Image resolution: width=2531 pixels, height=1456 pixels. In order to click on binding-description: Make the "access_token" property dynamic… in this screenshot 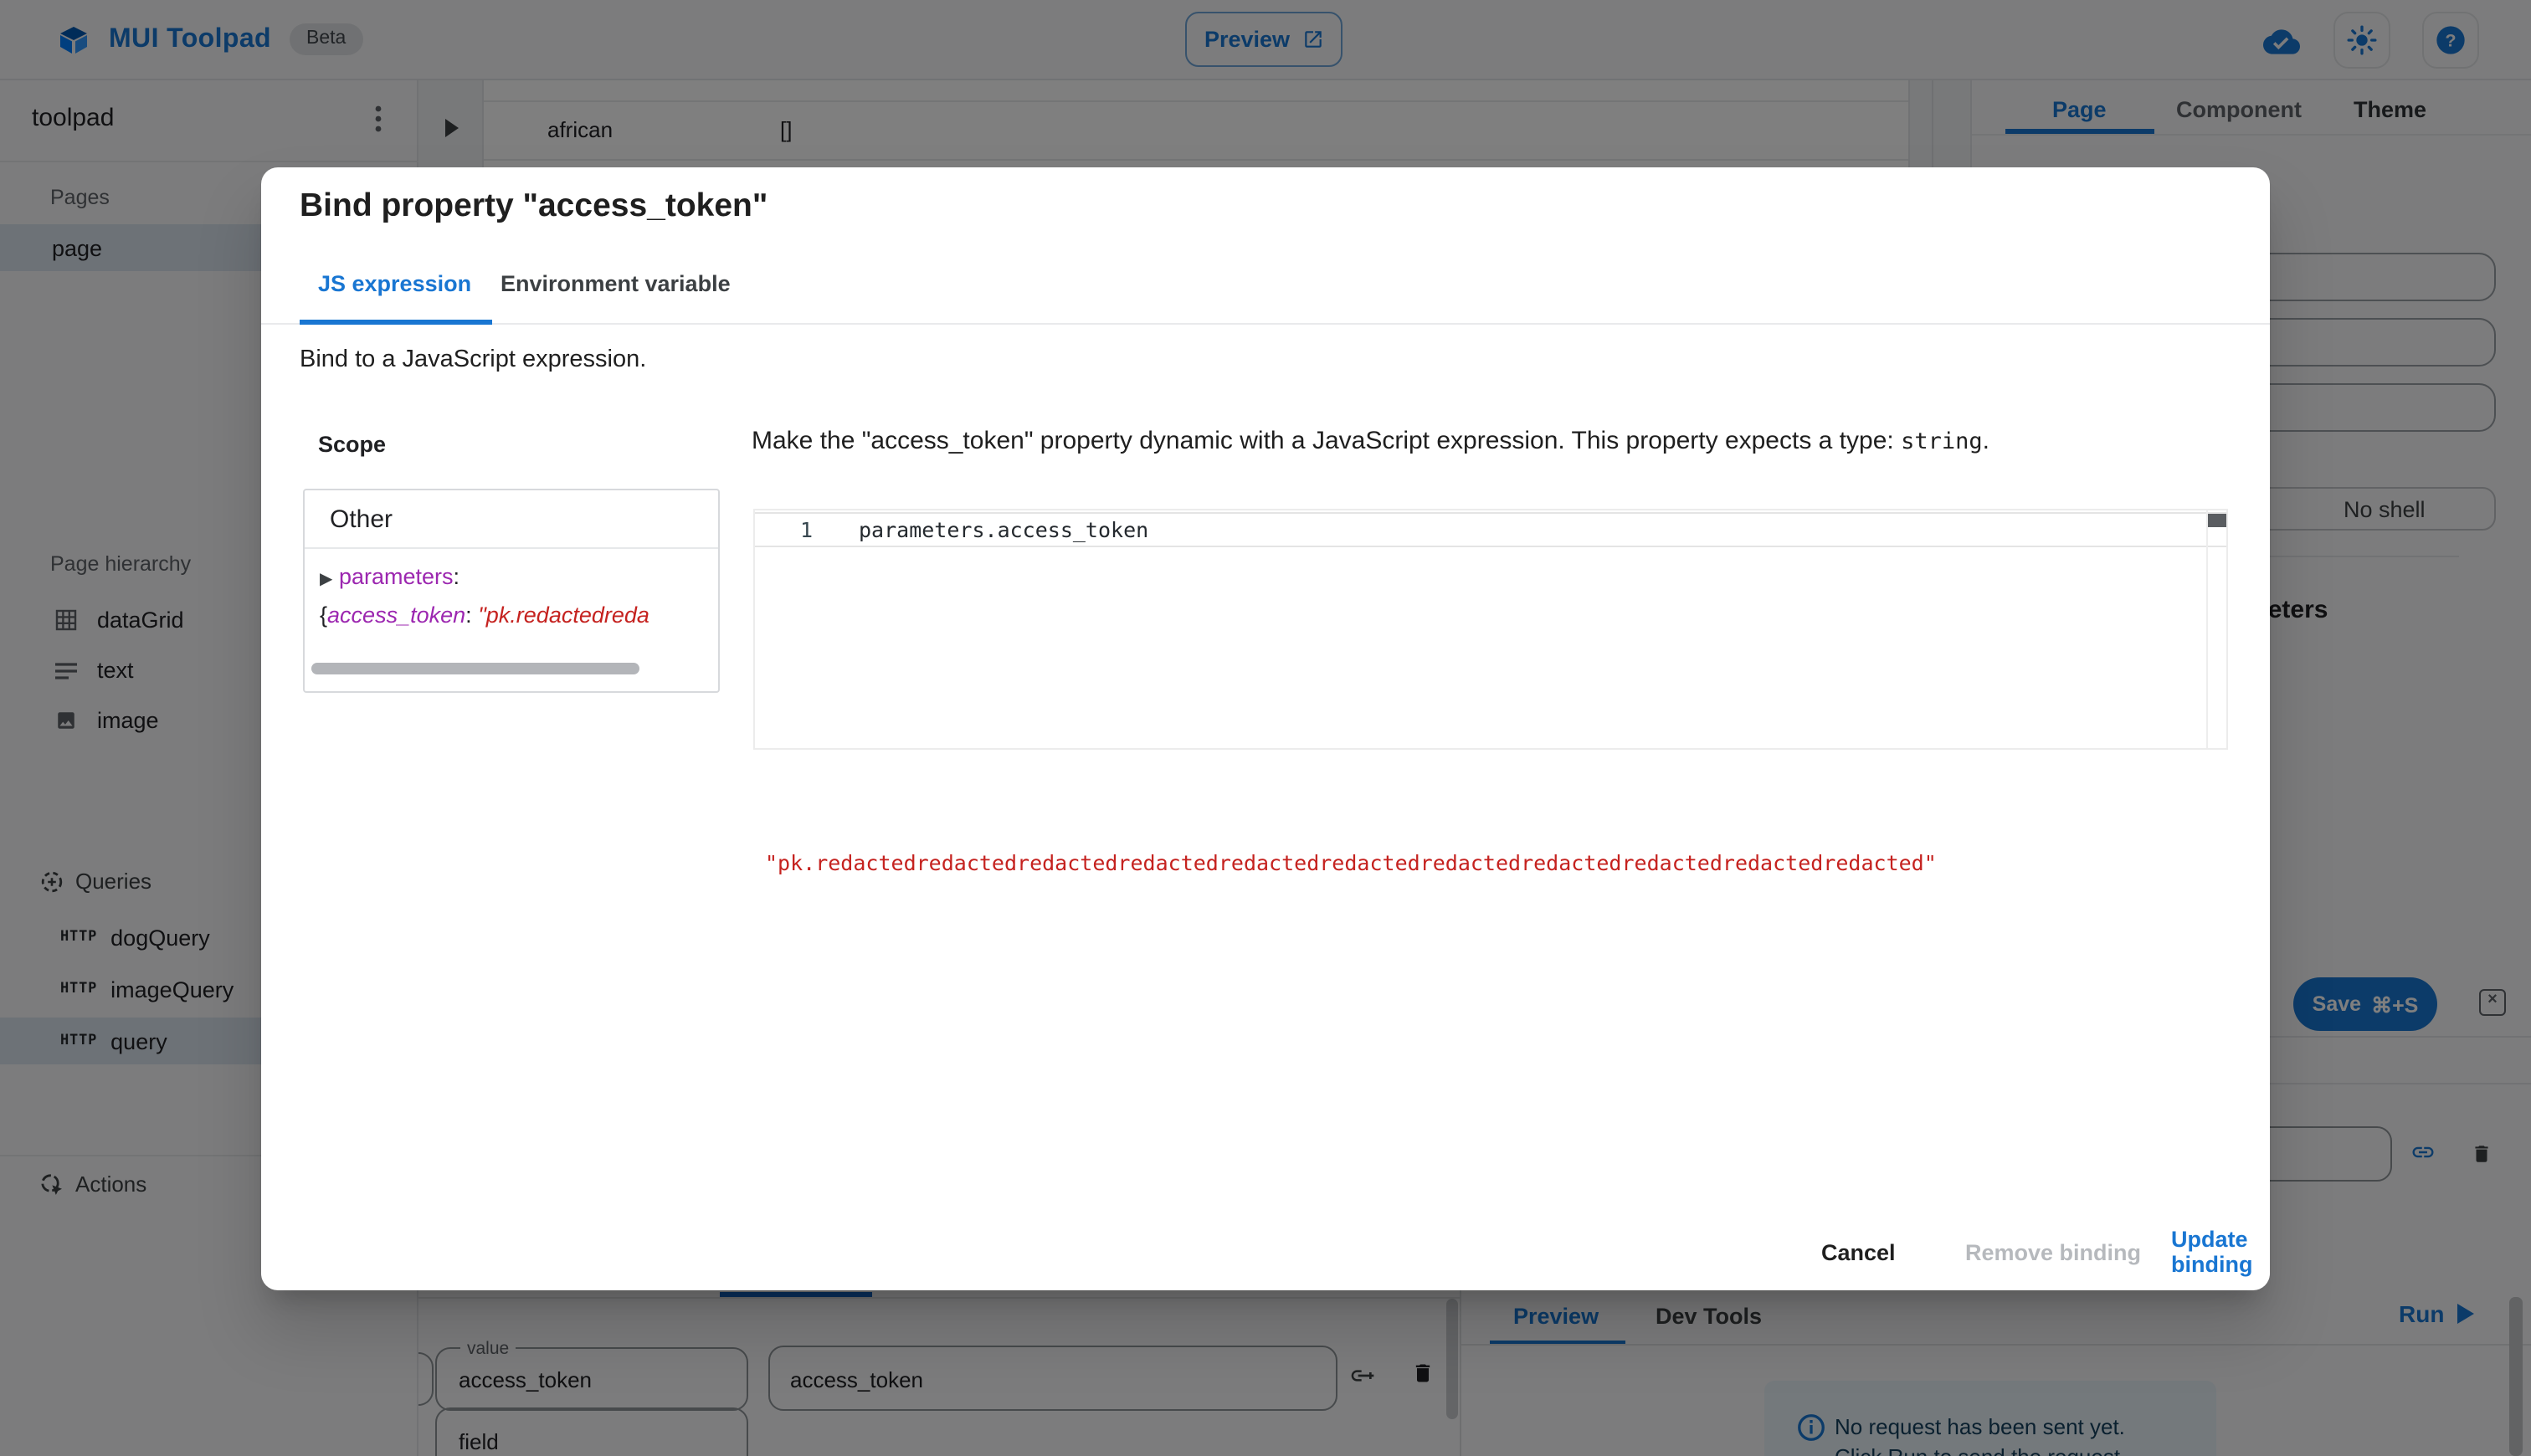, I will do `click(1370, 441)`.